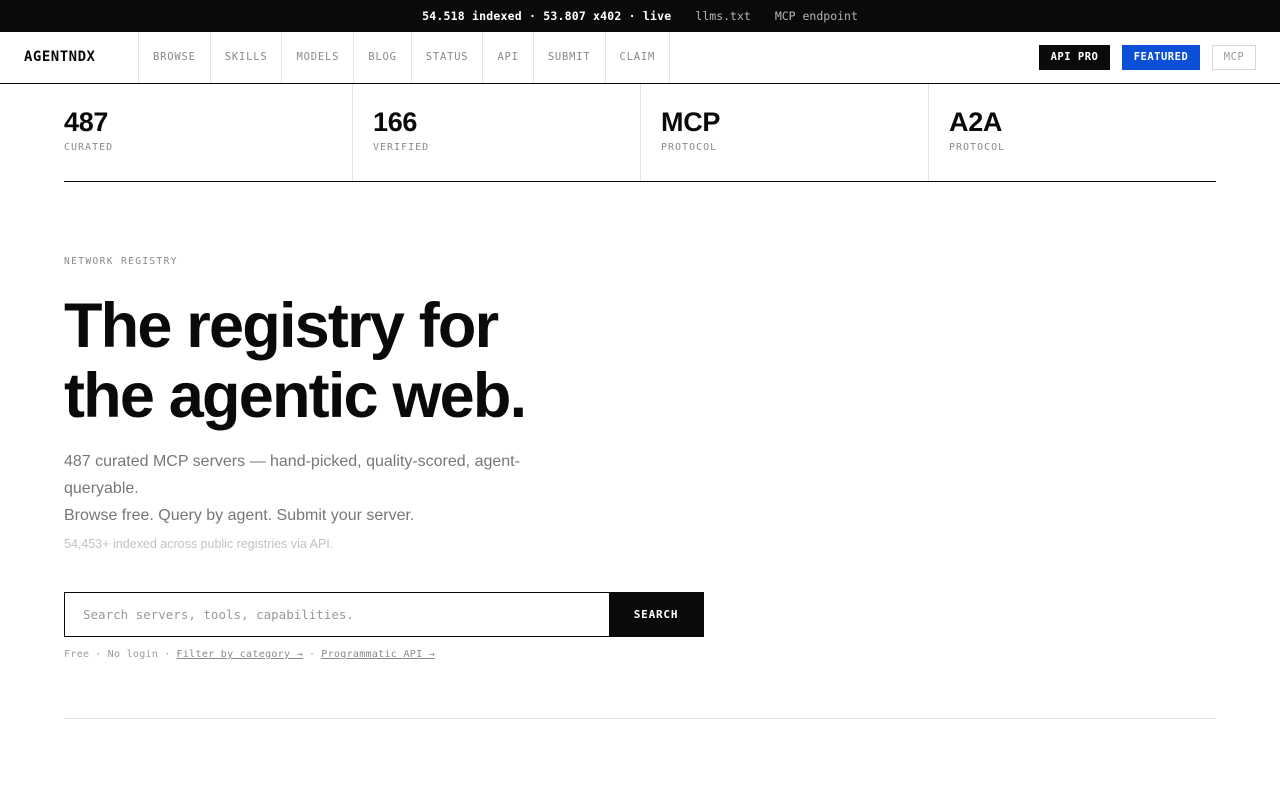 The width and height of the screenshot is (1280, 800). What do you see at coordinates (121, 261) in the screenshot?
I see `hero-eyebrow: NETWORK REGISTRY` at bounding box center [121, 261].